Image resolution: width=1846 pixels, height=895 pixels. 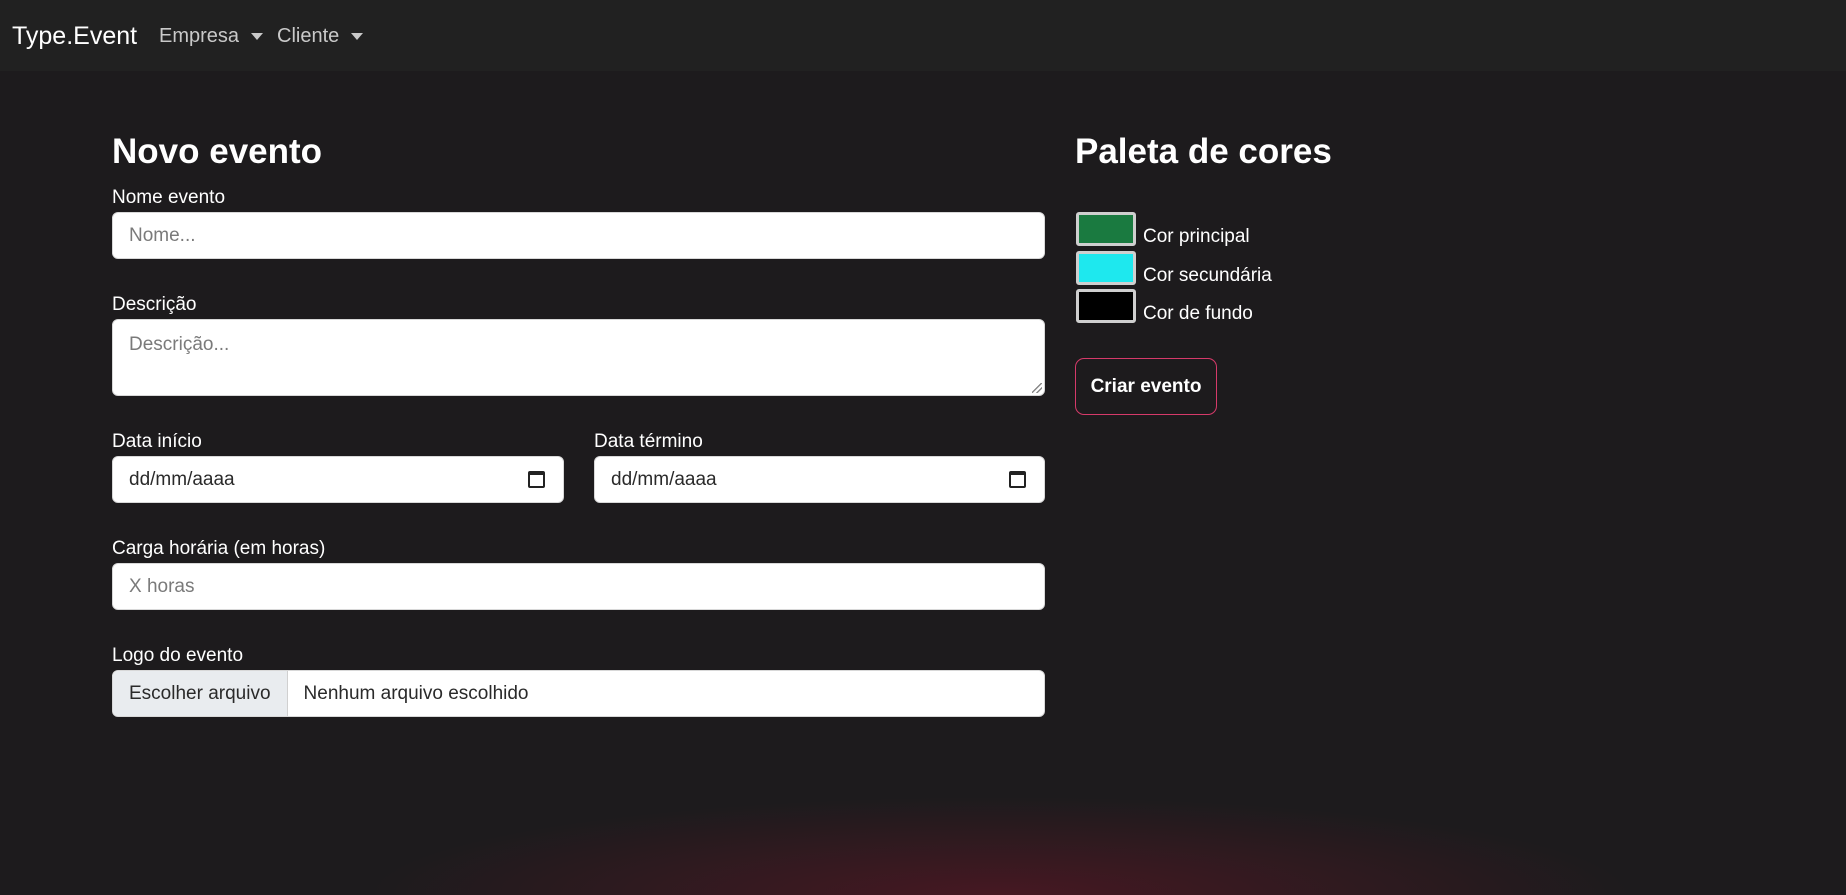 I want to click on data-inicio-input: dd/mm/aaaa, so click(x=338, y=479).